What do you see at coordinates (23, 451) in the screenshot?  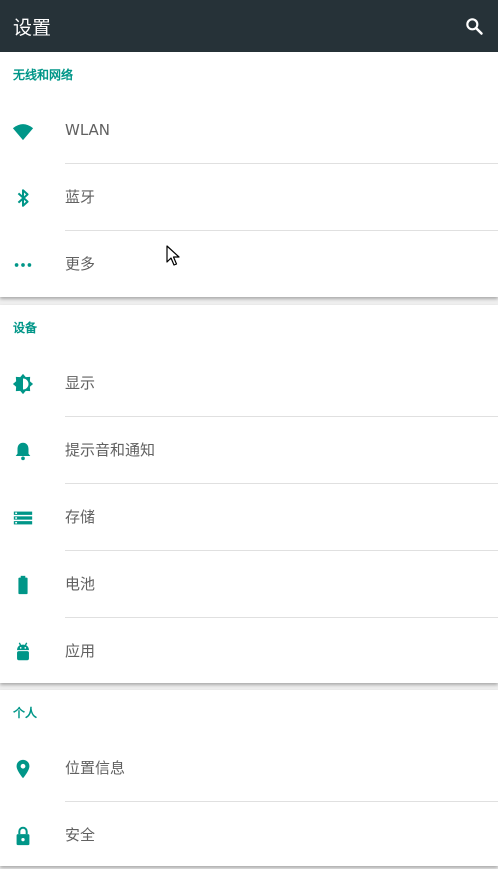 I see `bell-icon` at bounding box center [23, 451].